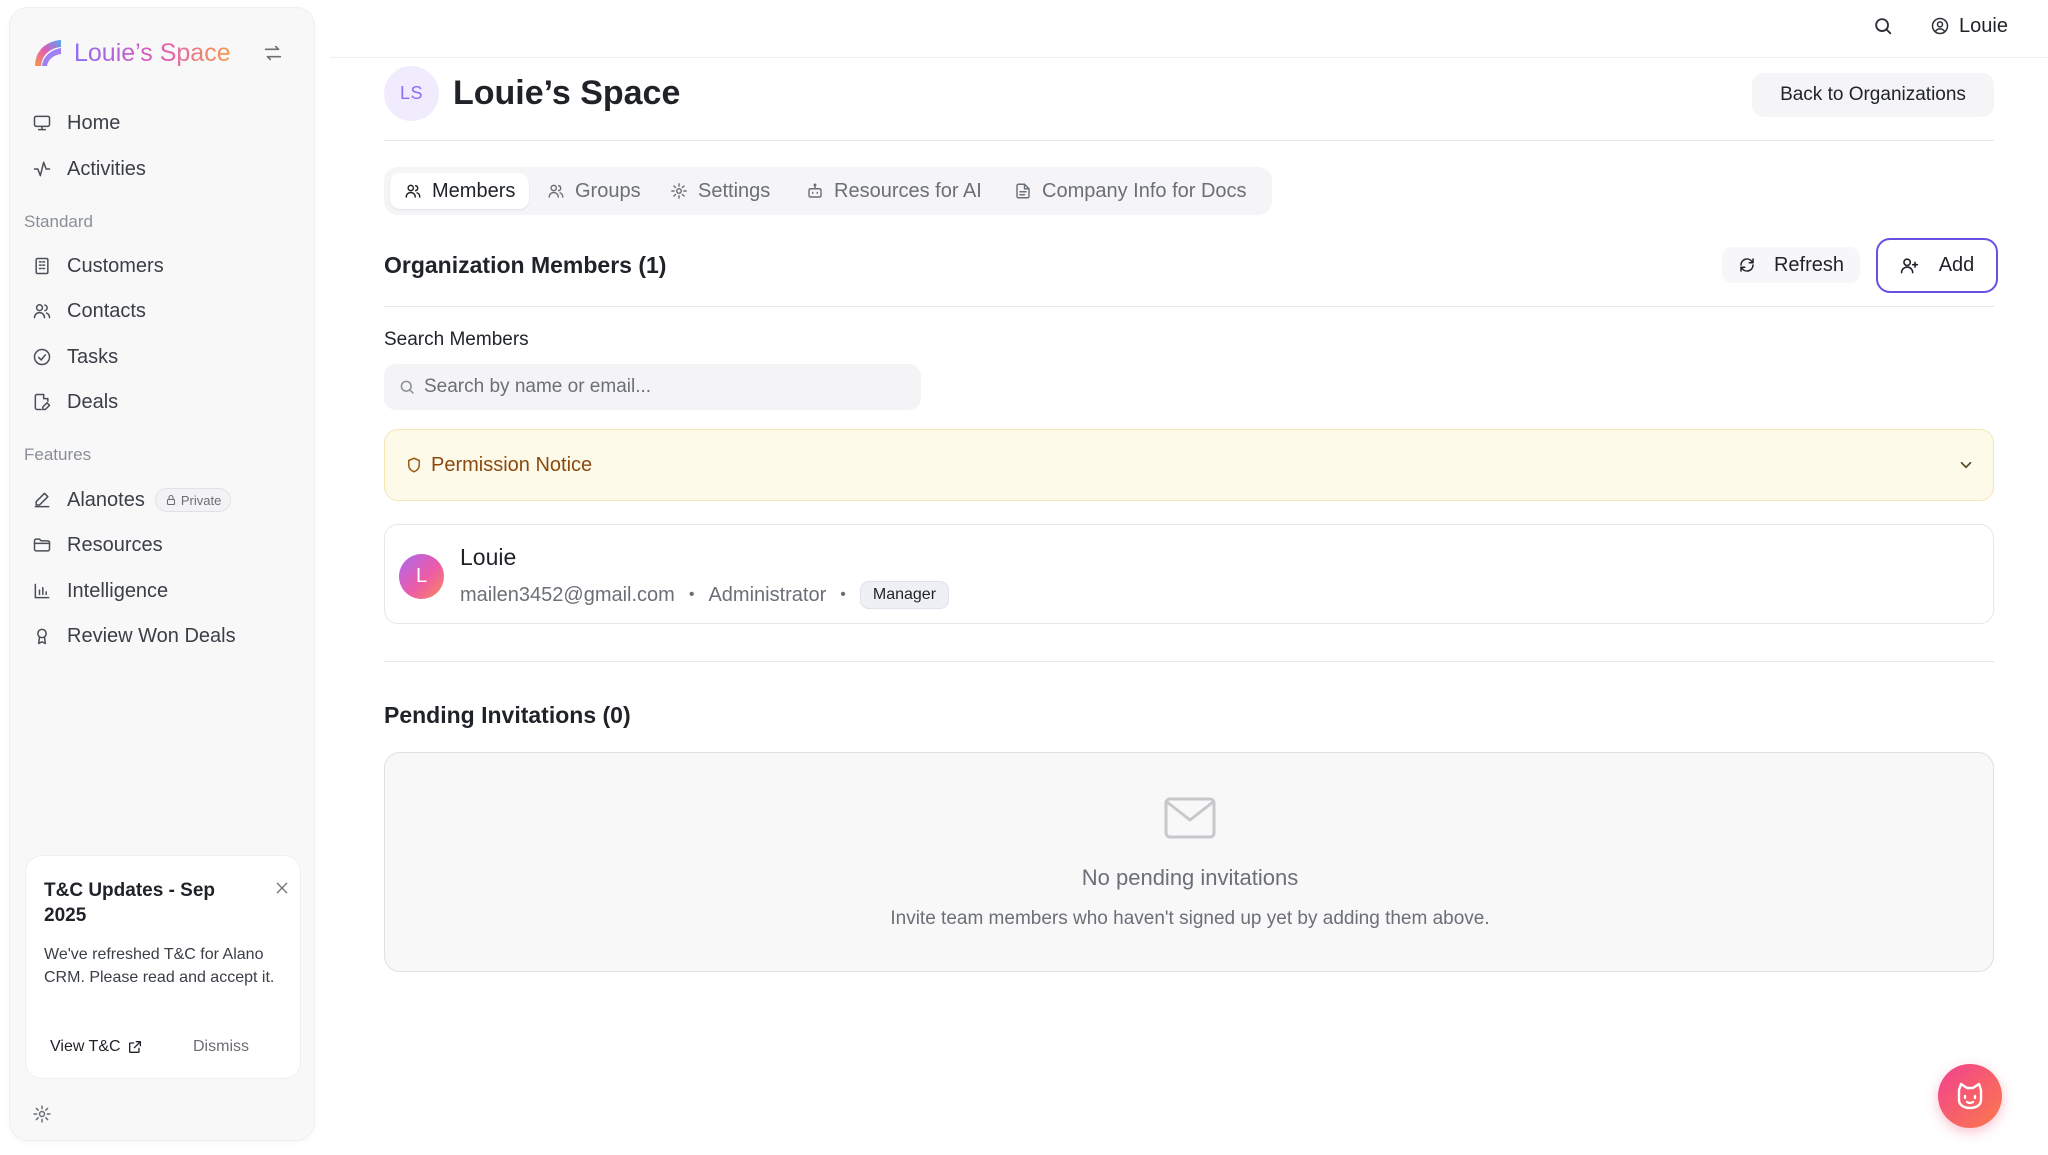 The image size is (2048, 1155). What do you see at coordinates (151, 635) in the screenshot?
I see `sidebar-item-label: Review Won Deals` at bounding box center [151, 635].